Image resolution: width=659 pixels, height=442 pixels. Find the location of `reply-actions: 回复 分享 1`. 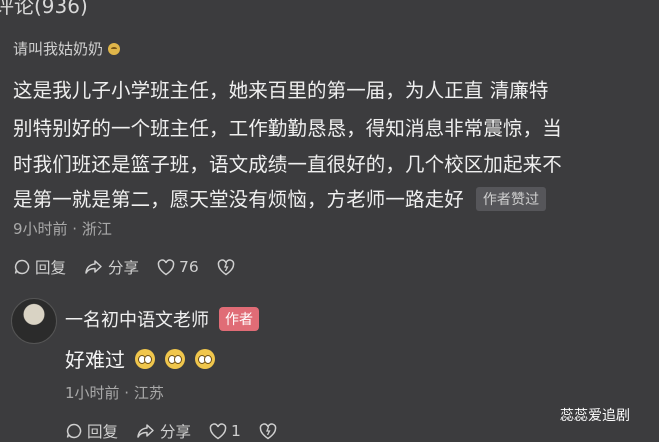

reply-actions: 回复 分享 1 is located at coordinates (180, 431).